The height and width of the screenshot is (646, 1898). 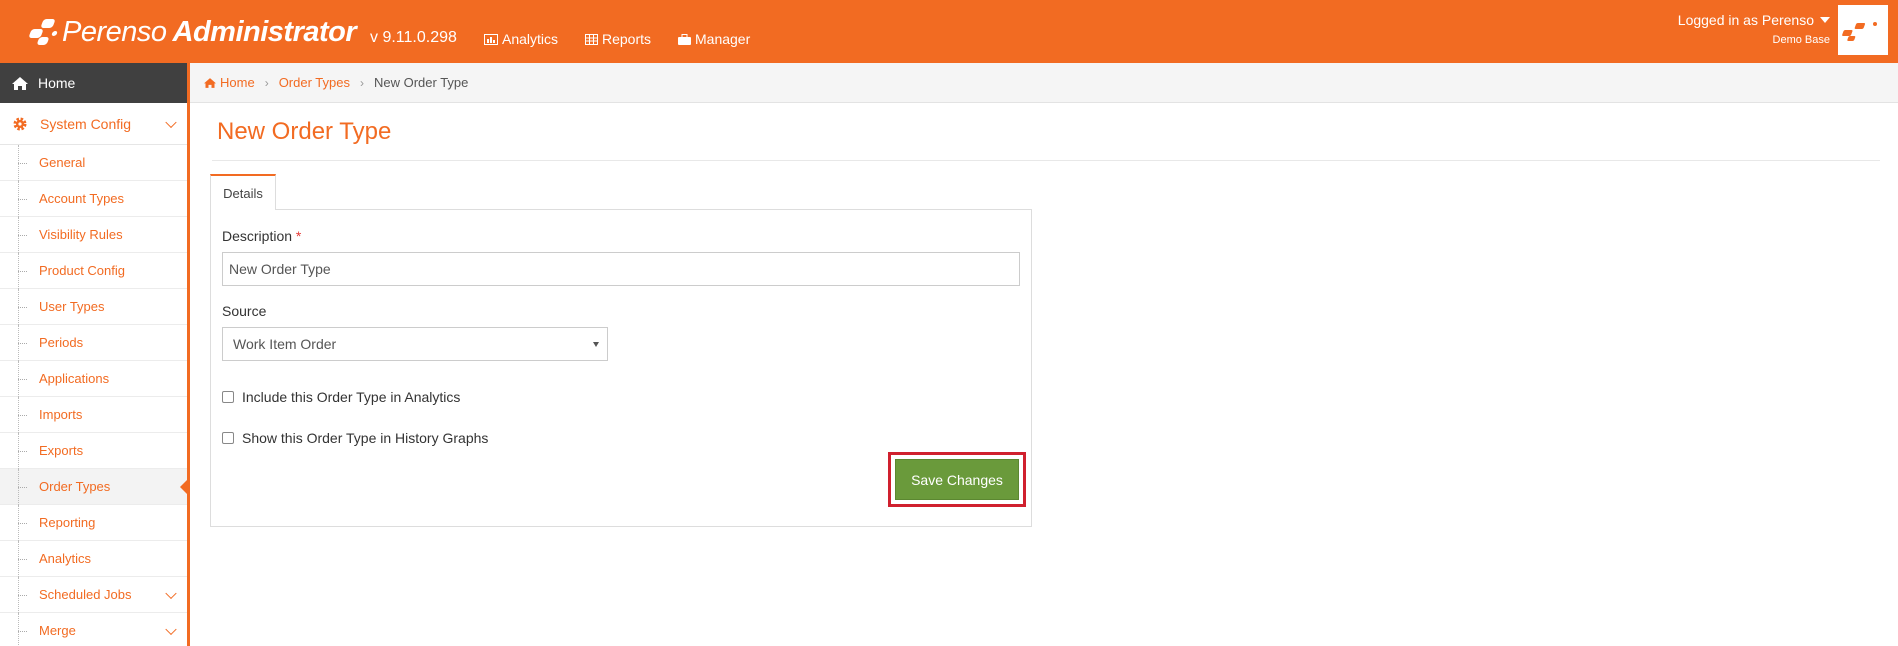 What do you see at coordinates (627, 39) in the screenshot?
I see `nav-reports-label: Reports` at bounding box center [627, 39].